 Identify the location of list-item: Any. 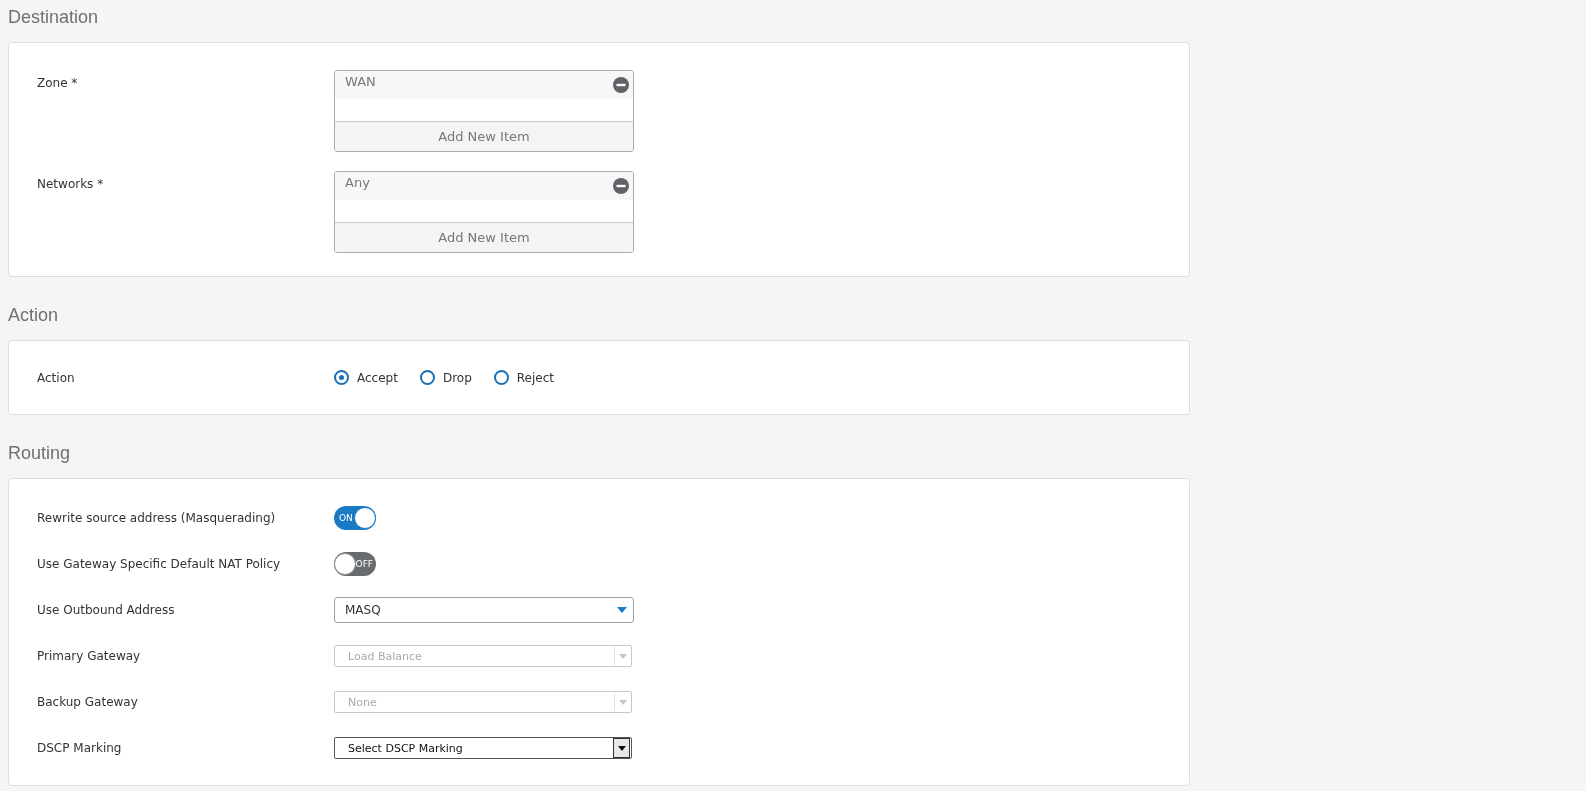
(357, 182).